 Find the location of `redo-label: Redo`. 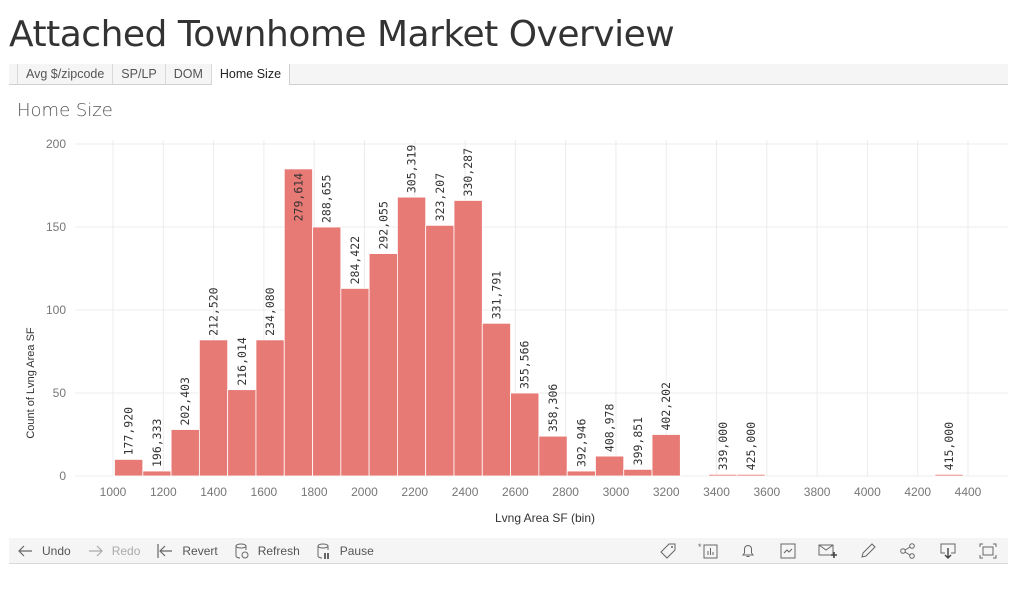

redo-label: Redo is located at coordinates (126, 550).